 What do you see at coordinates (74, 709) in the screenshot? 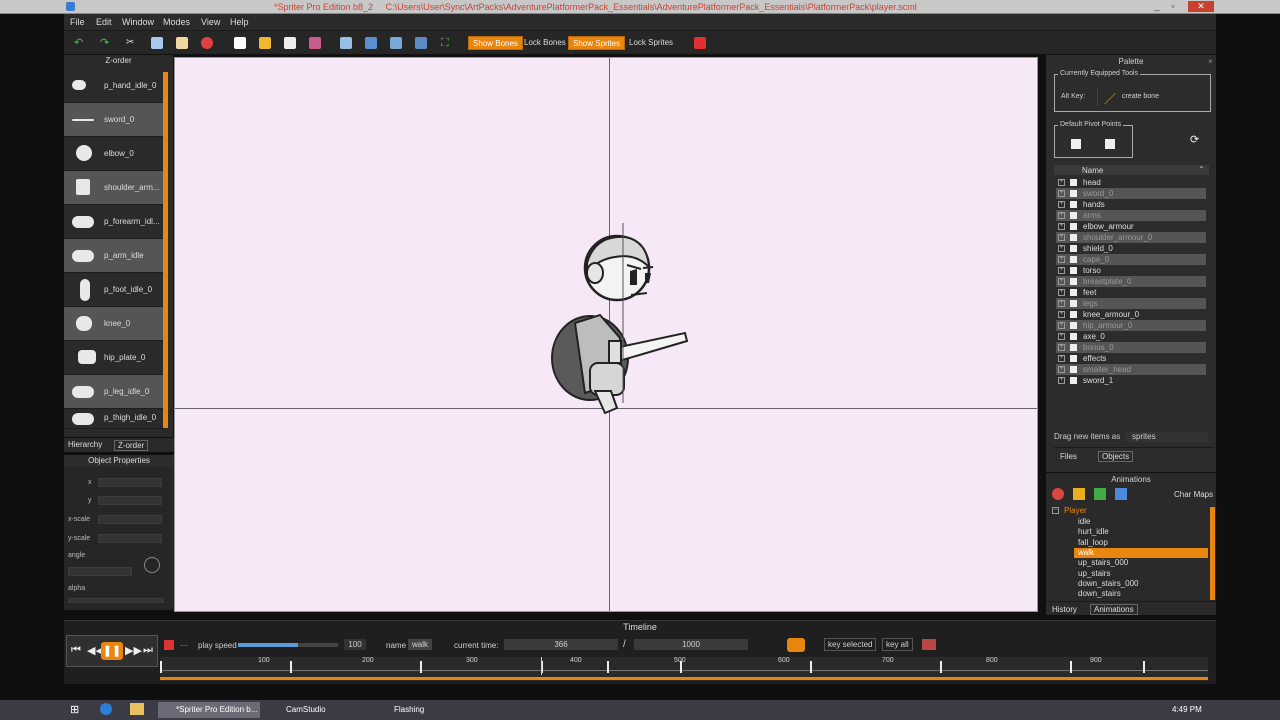
I see `windows-start-icon: ⊞` at bounding box center [74, 709].